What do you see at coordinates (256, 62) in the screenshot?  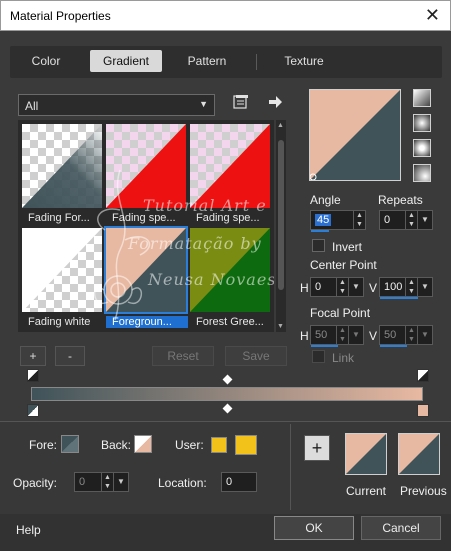 I see `tab-separator` at bounding box center [256, 62].